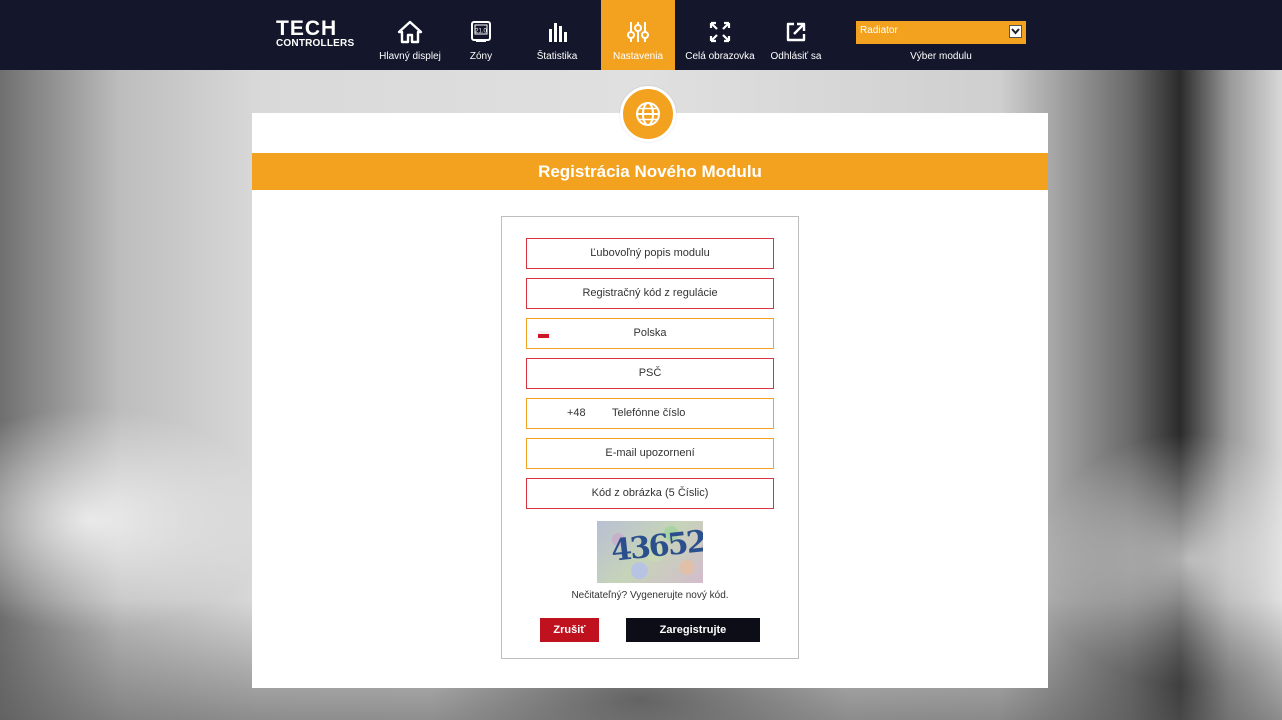  I want to click on bar-chart-icon, so click(558, 32).